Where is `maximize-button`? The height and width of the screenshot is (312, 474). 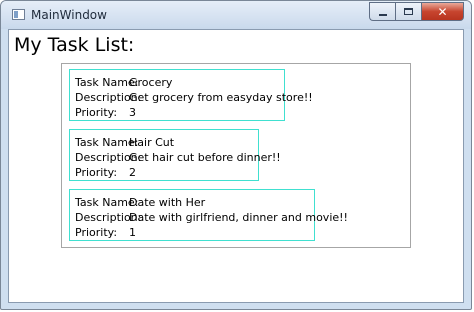
maximize-button is located at coordinates (408, 11).